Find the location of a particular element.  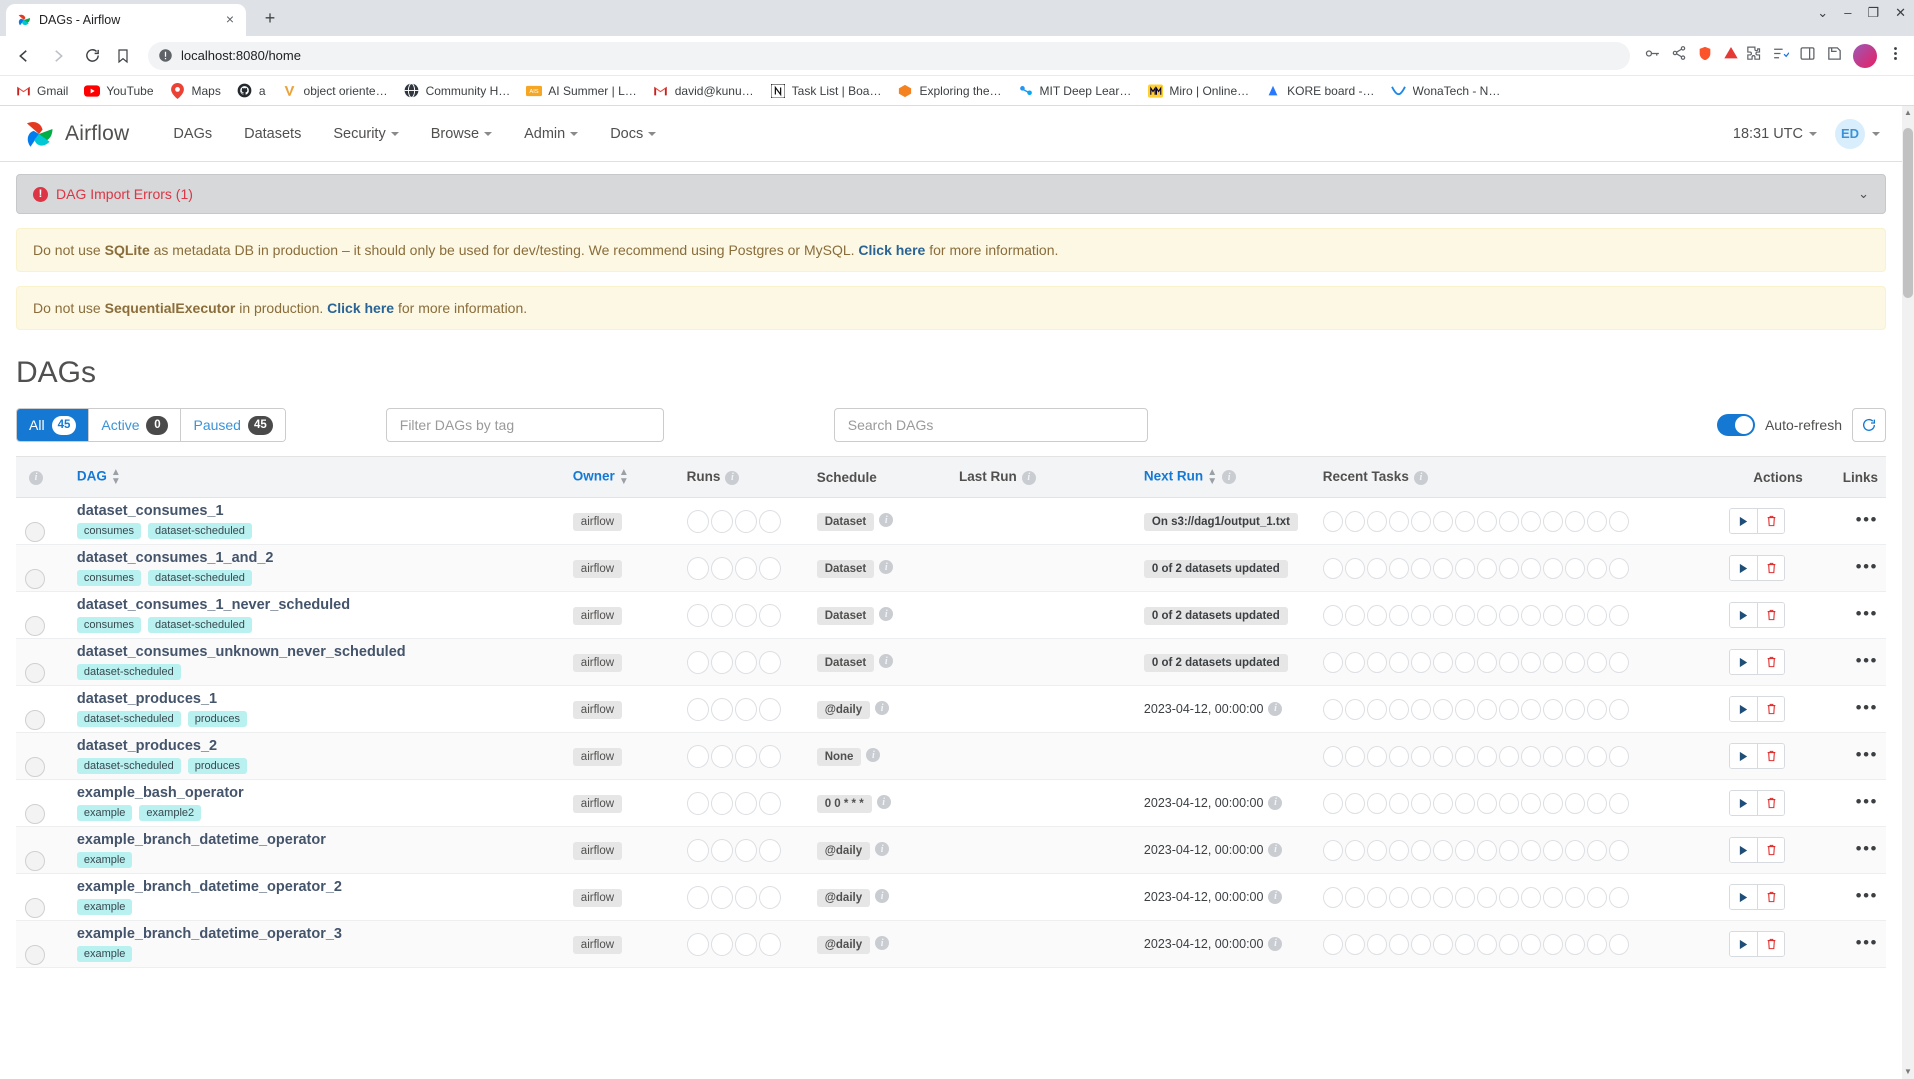

column-header-owner: Owner ▲ ▼ is located at coordinates (621, 477).